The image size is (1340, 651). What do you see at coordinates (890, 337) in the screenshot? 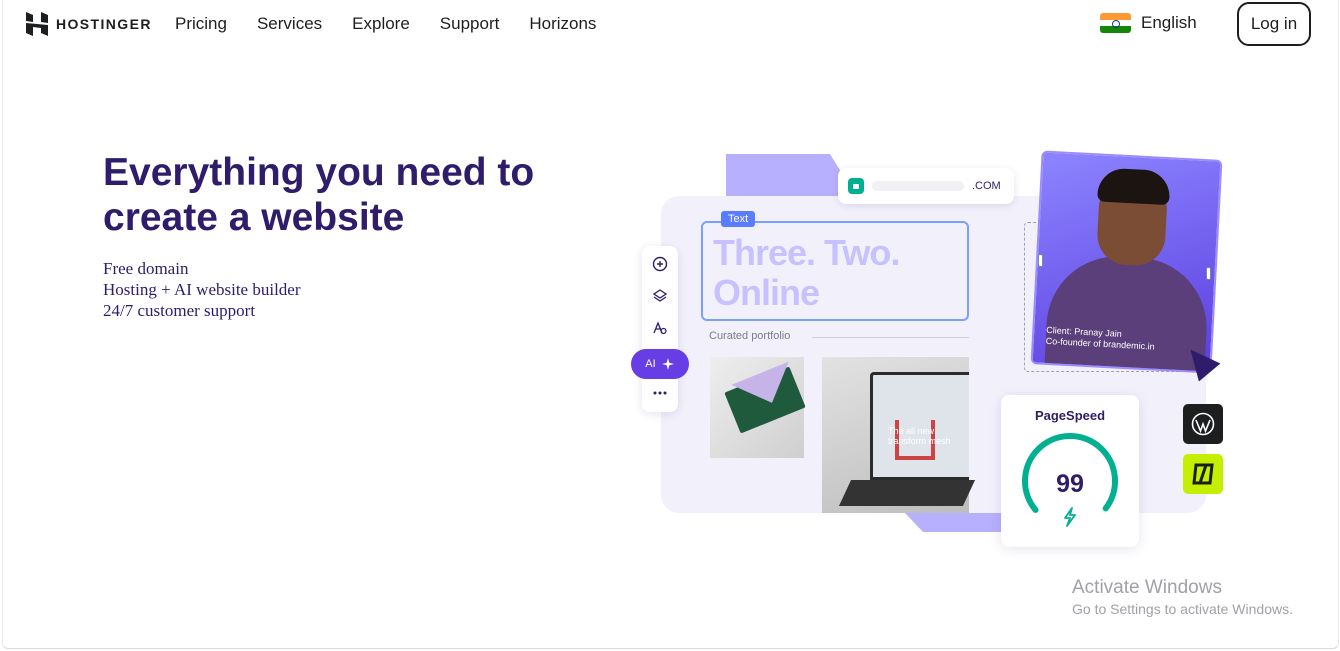
I see `divider` at bounding box center [890, 337].